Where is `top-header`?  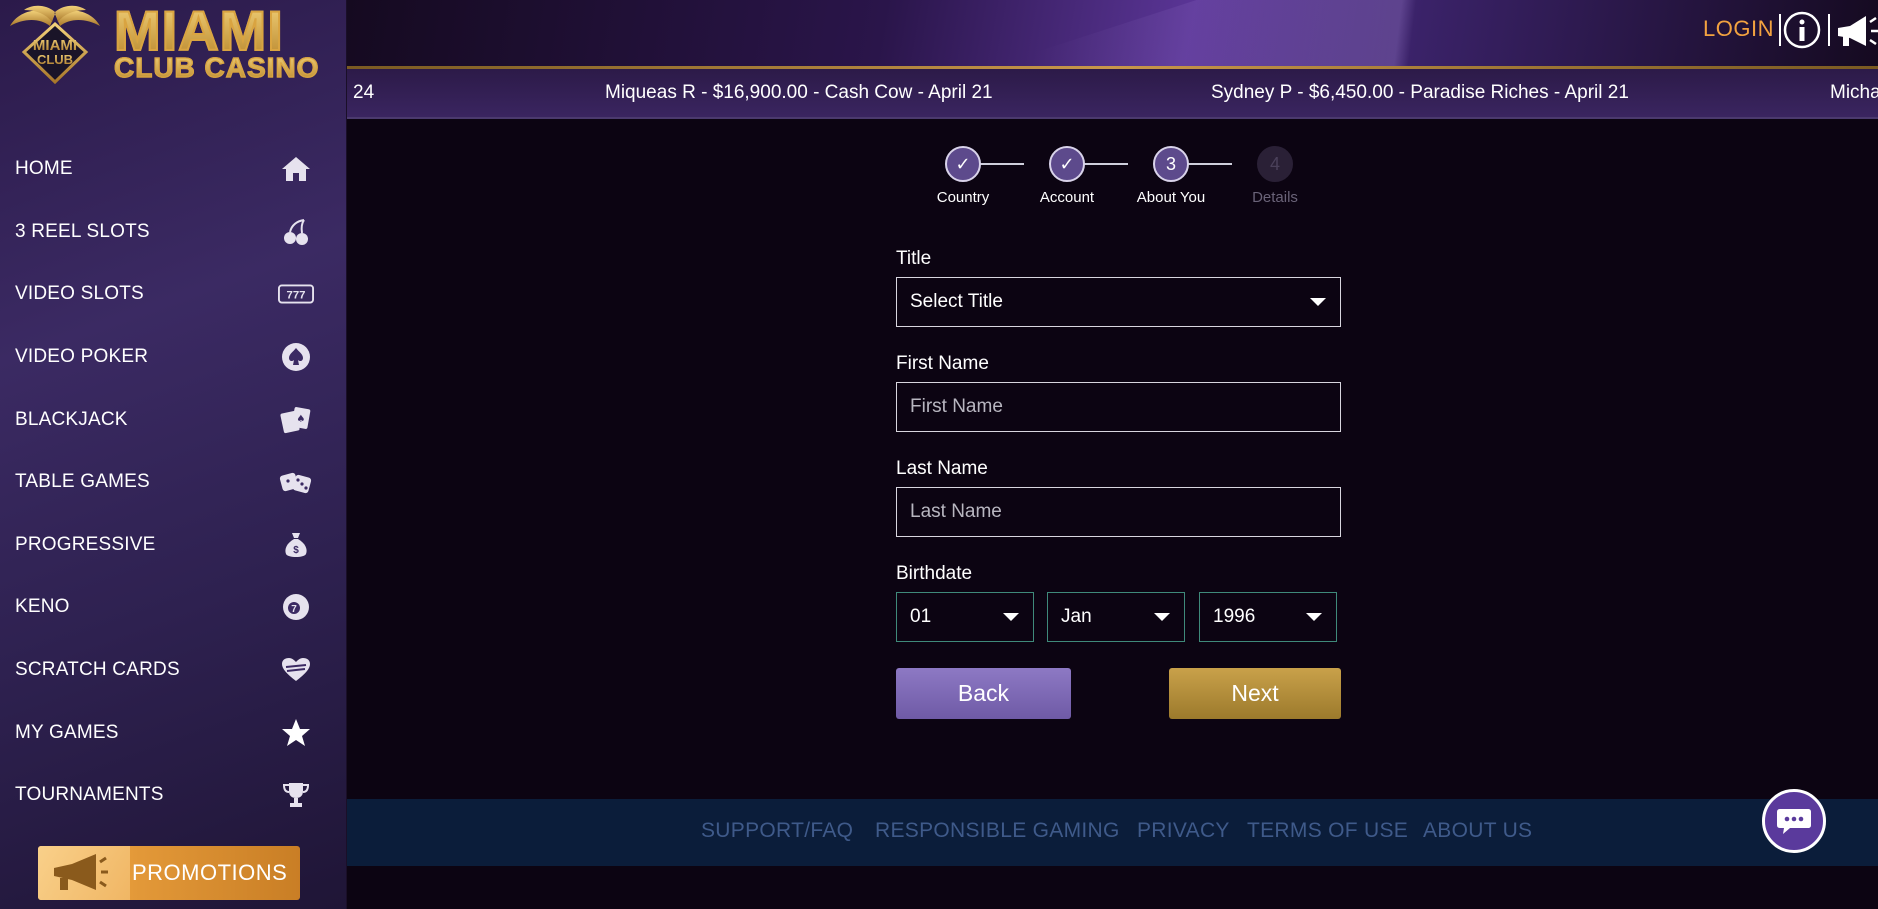
top-header is located at coordinates (1112, 34).